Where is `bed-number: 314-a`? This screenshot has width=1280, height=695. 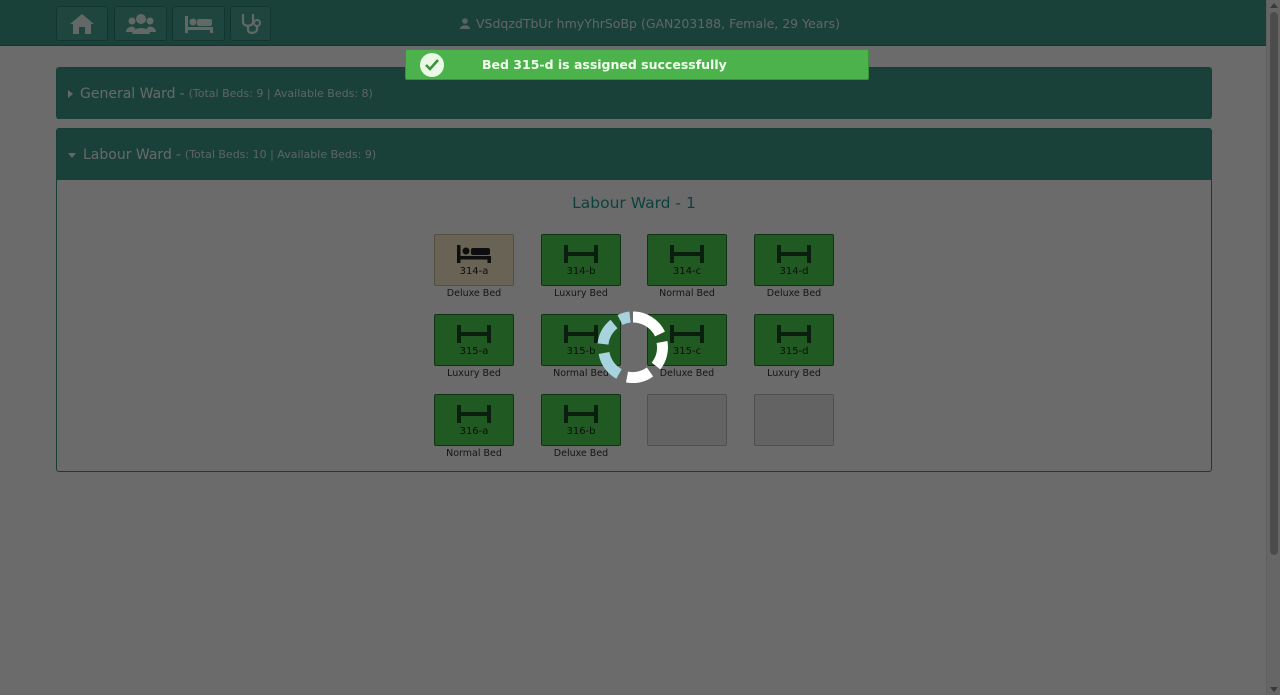
bed-number: 314-a is located at coordinates (474, 271).